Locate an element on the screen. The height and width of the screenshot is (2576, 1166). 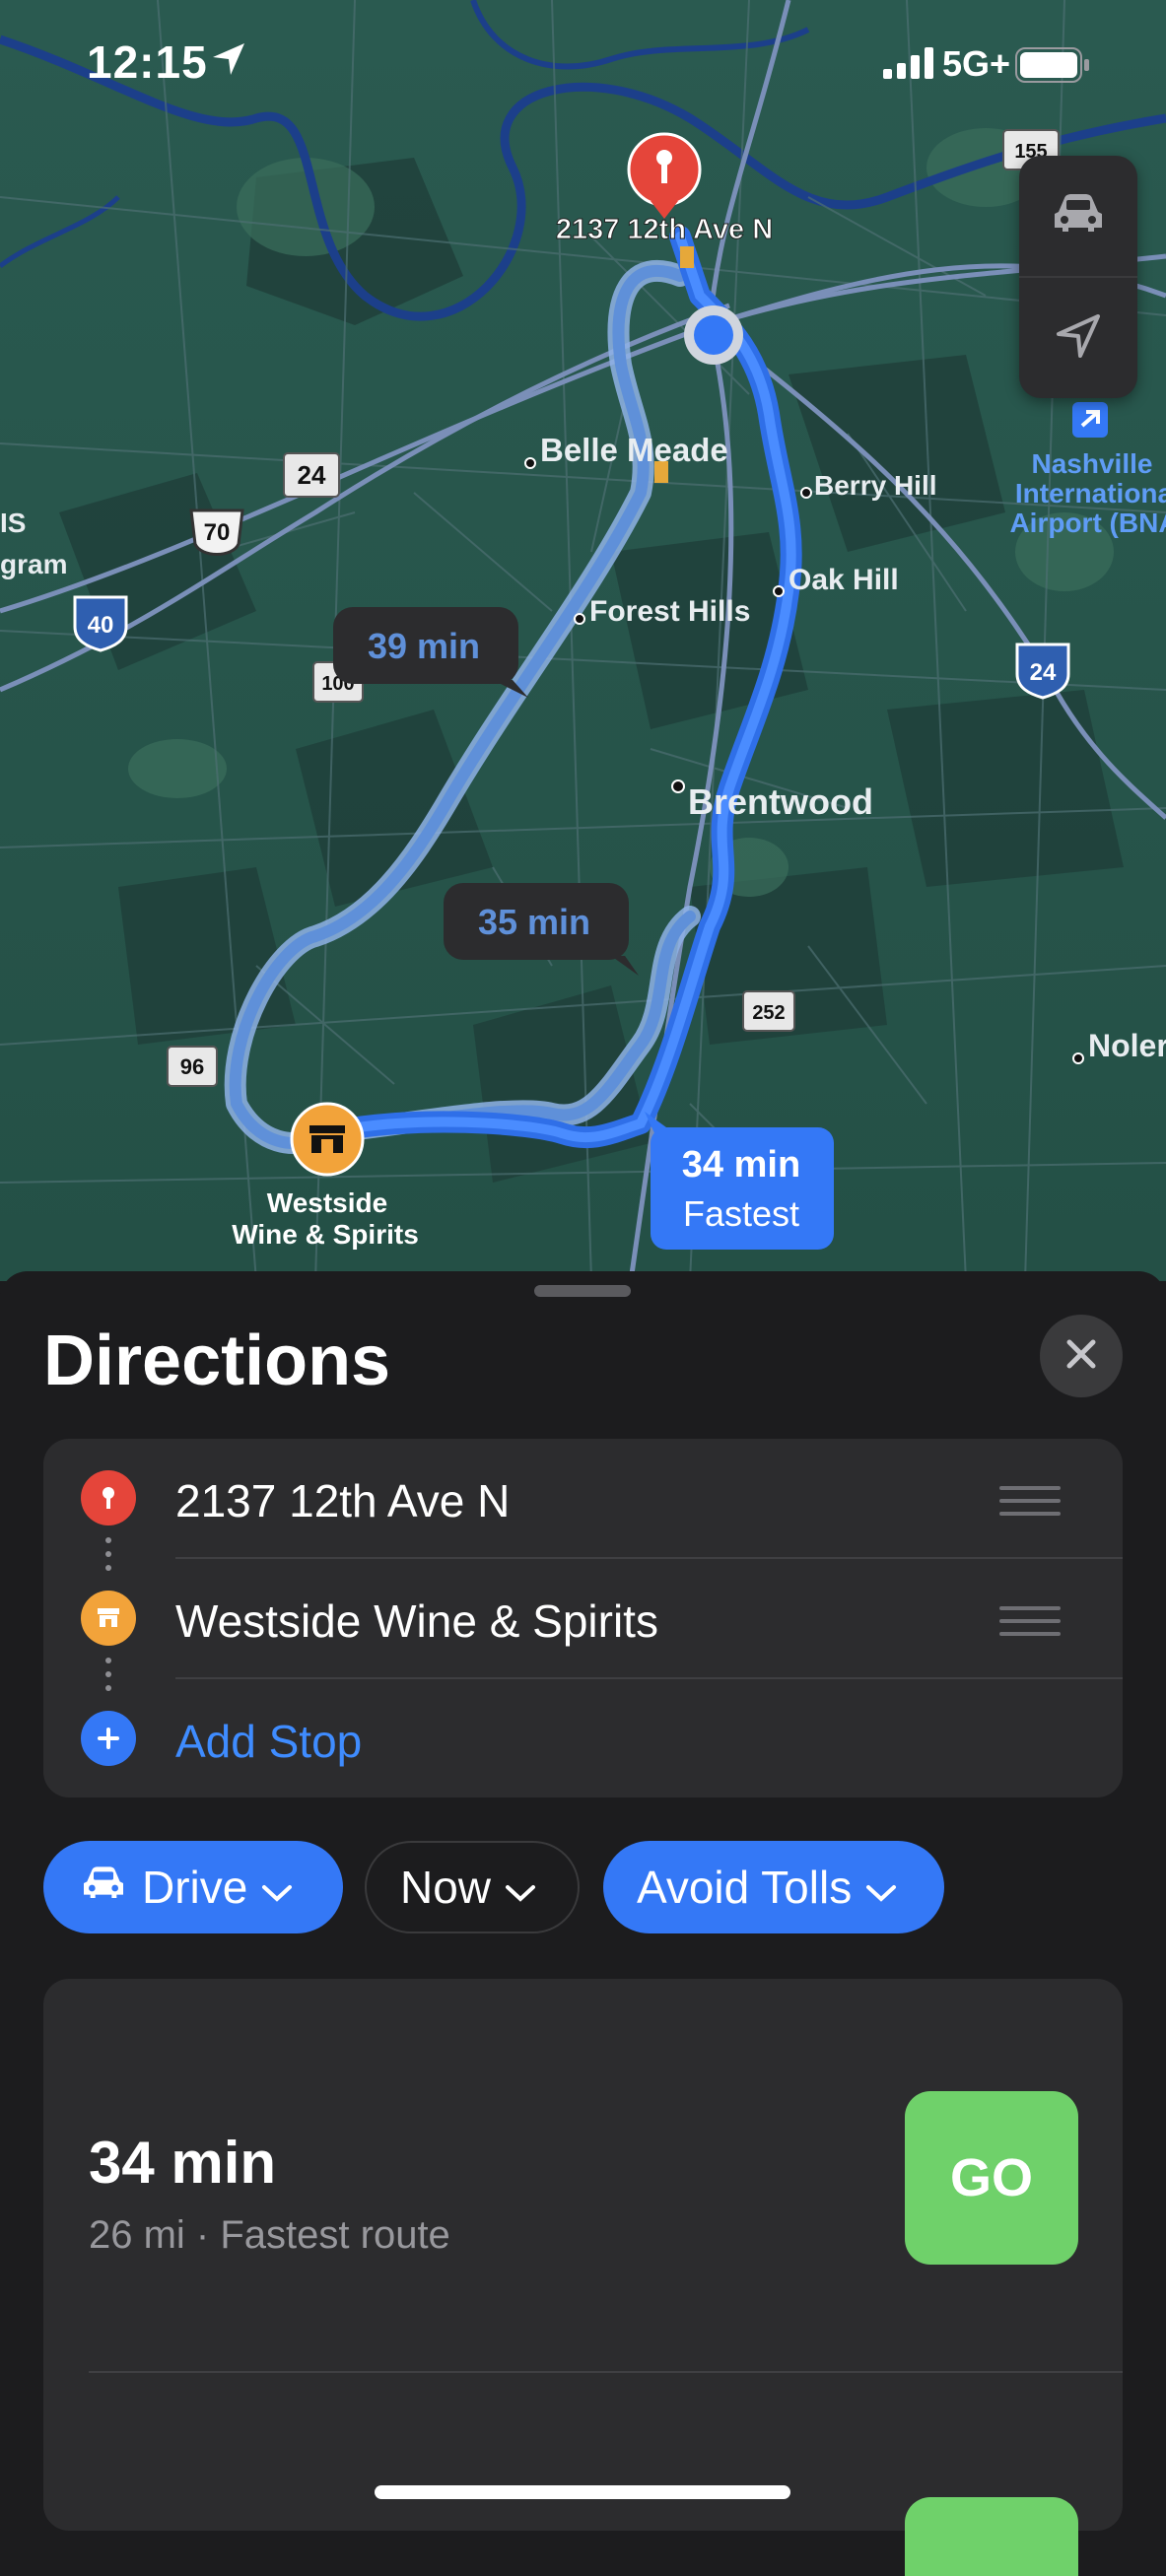
home-indicator is located at coordinates (582, 2492).